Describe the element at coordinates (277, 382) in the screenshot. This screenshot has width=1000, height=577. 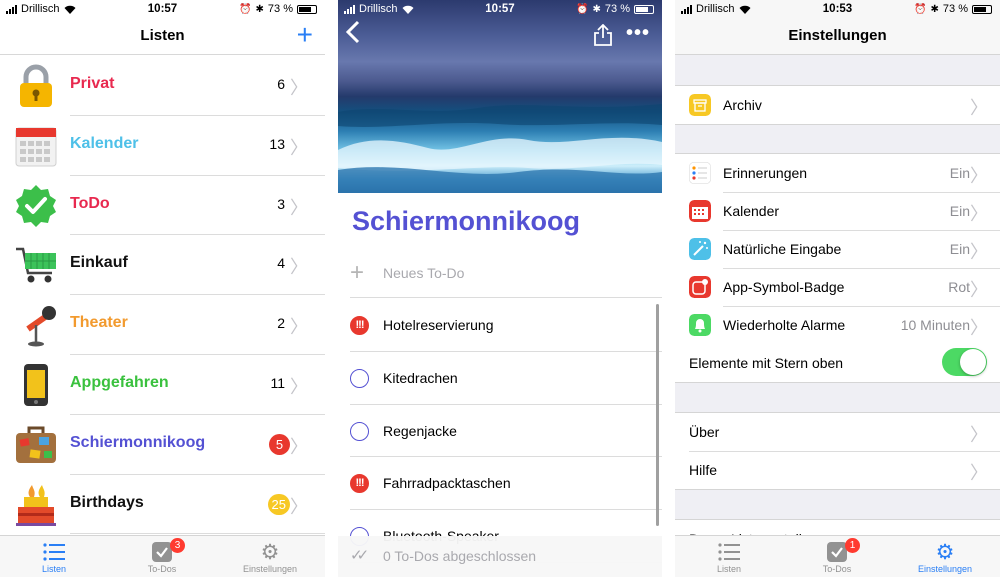
I see `list-count: 11` at that location.